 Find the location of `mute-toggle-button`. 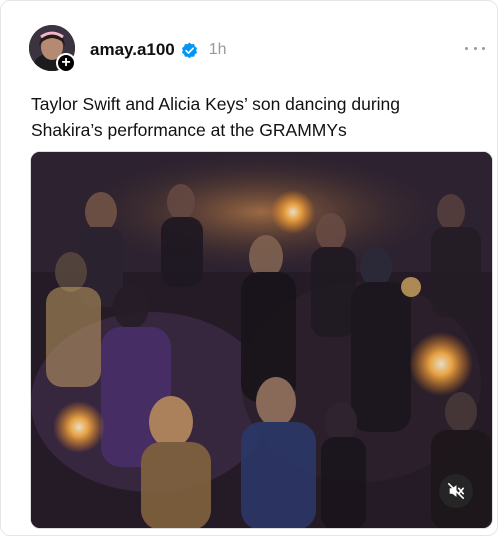

mute-toggle-button is located at coordinates (456, 491).